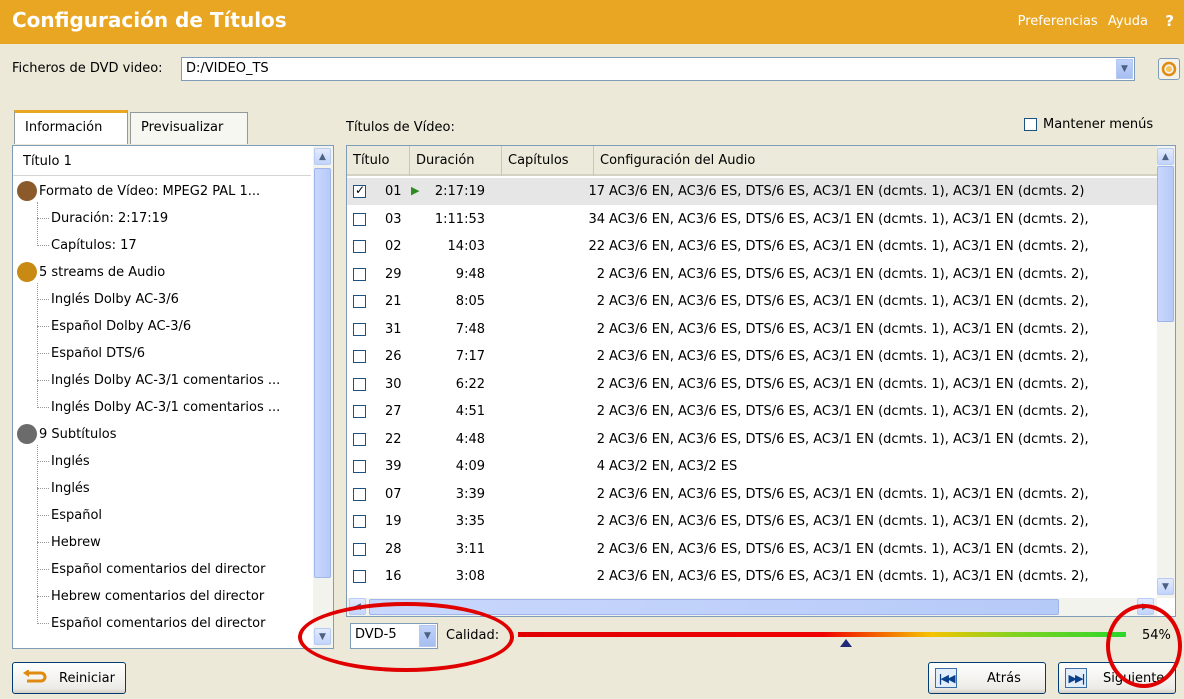  I want to click on tree-label: Español comentarios del director, so click(158, 623).